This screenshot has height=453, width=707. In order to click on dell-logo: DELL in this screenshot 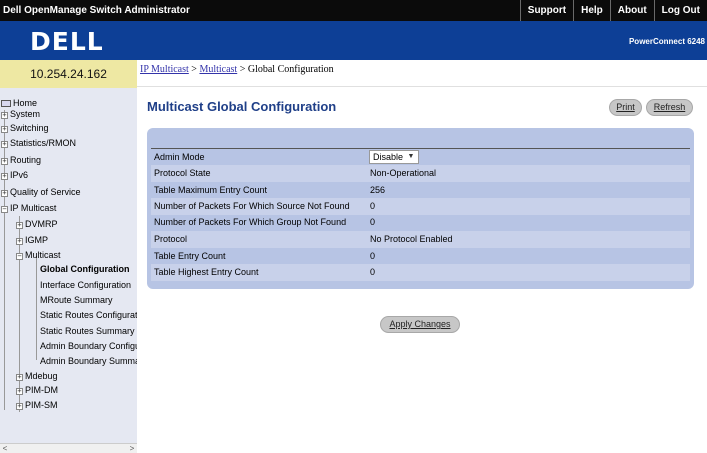, I will do `click(67, 41)`.